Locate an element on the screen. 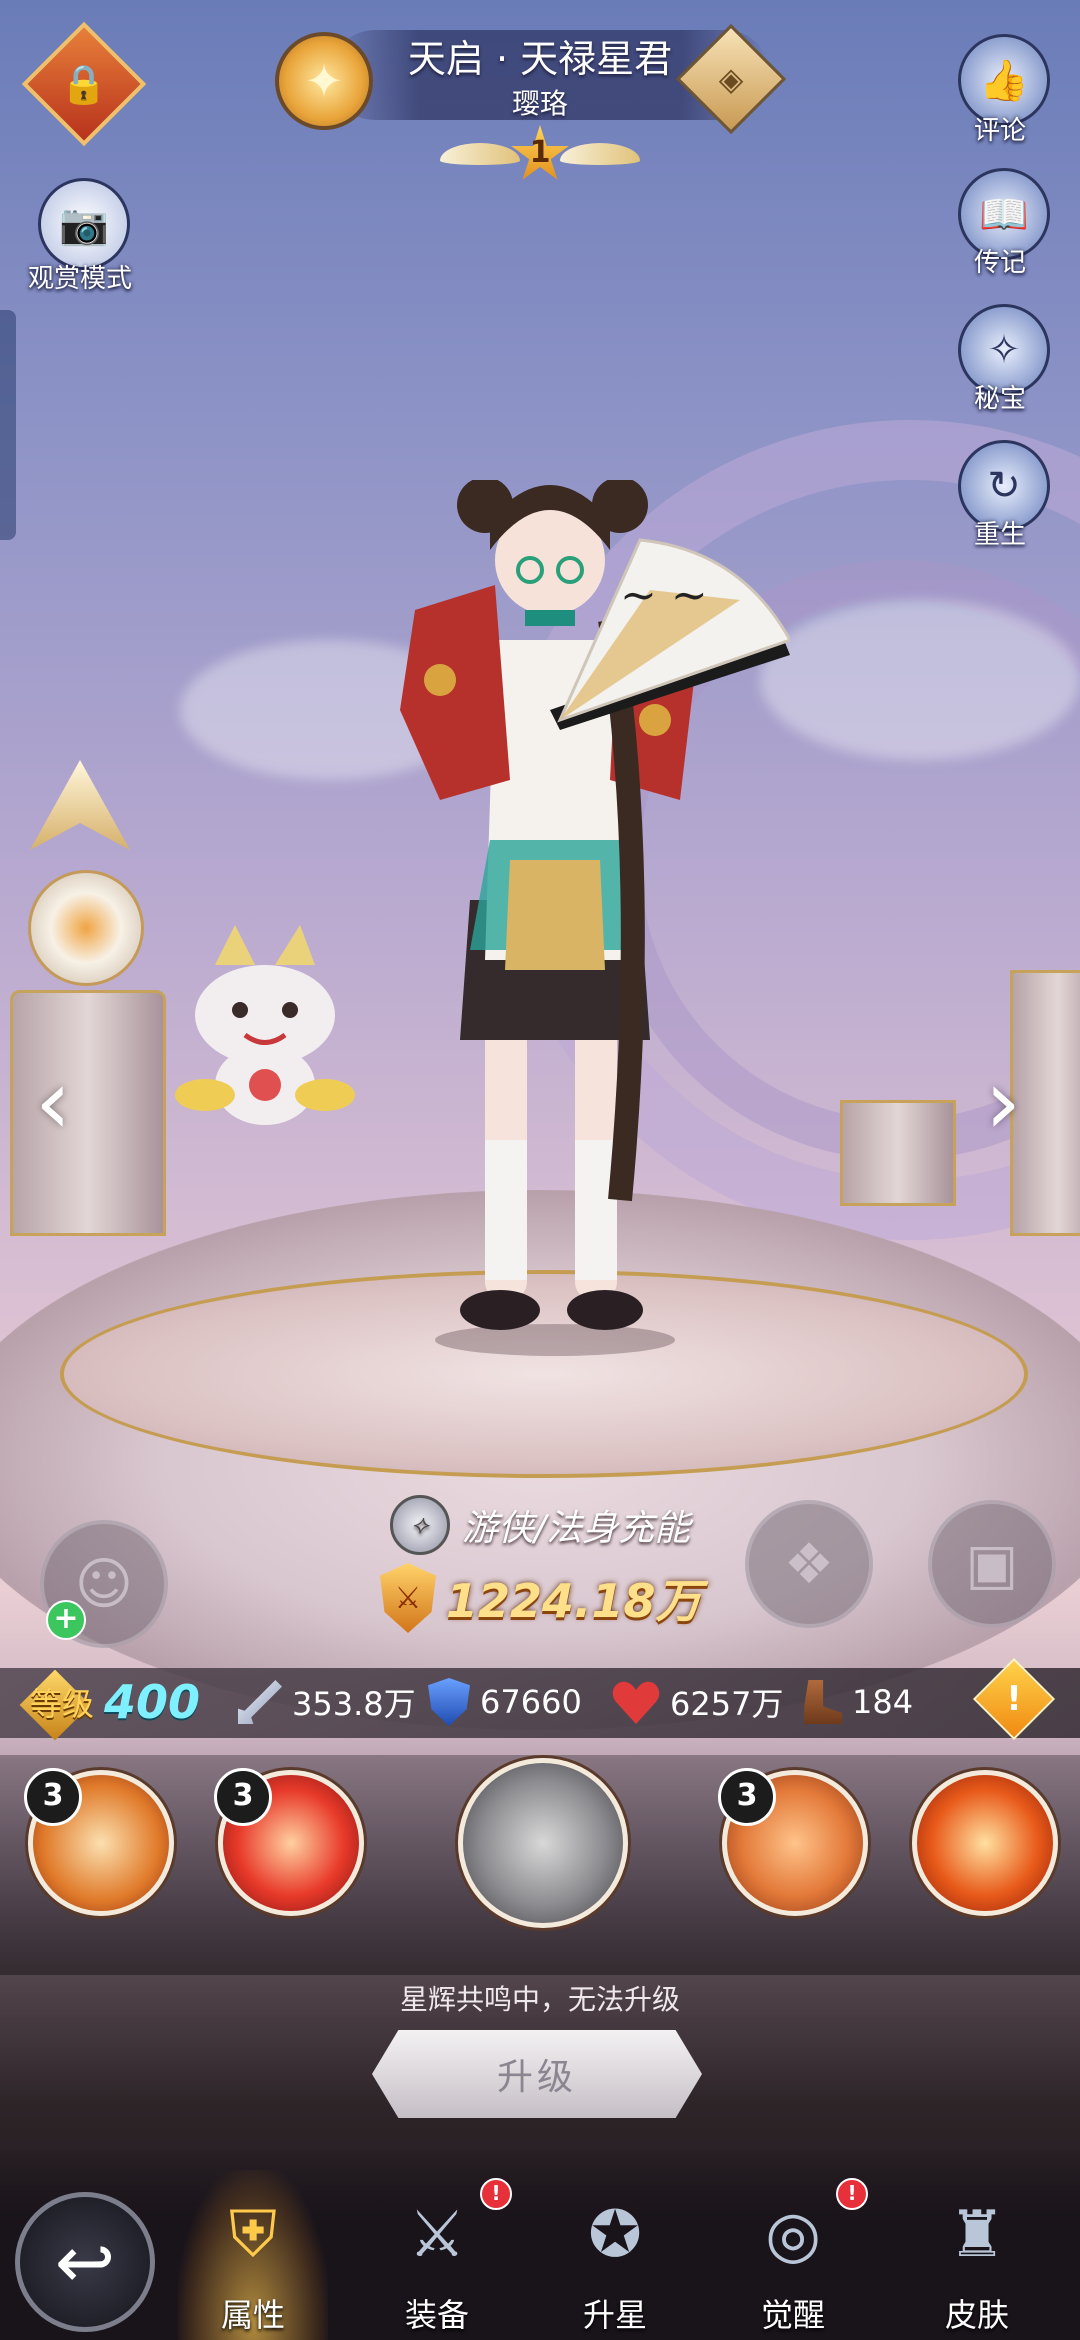  treasure-icon: ✧ is located at coordinates (1004, 350).